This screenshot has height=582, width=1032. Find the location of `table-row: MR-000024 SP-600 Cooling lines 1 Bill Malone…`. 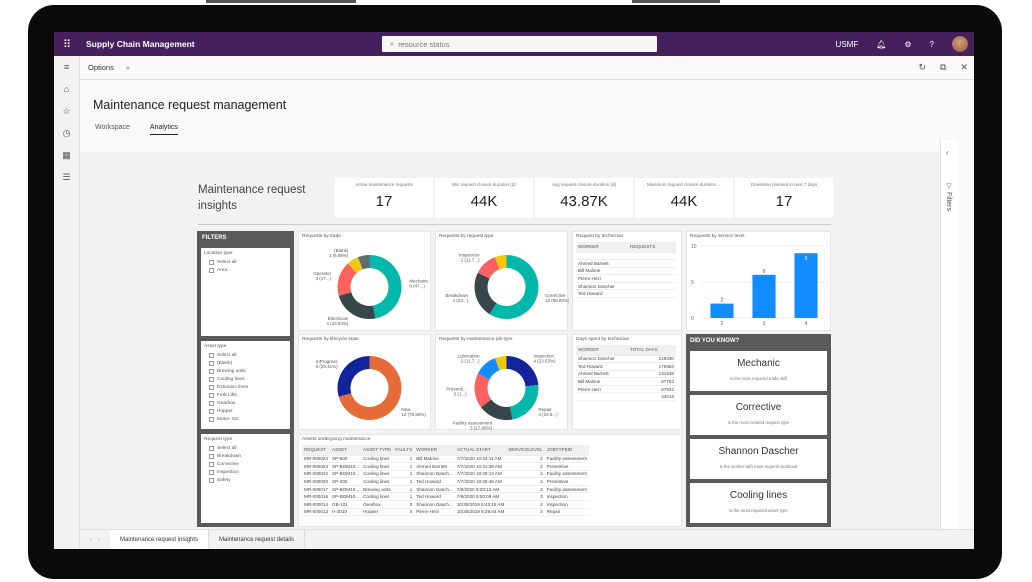

table-row: MR-000024 SP-600 Cooling lines 1 Bill Malone… is located at coordinates (445, 459).